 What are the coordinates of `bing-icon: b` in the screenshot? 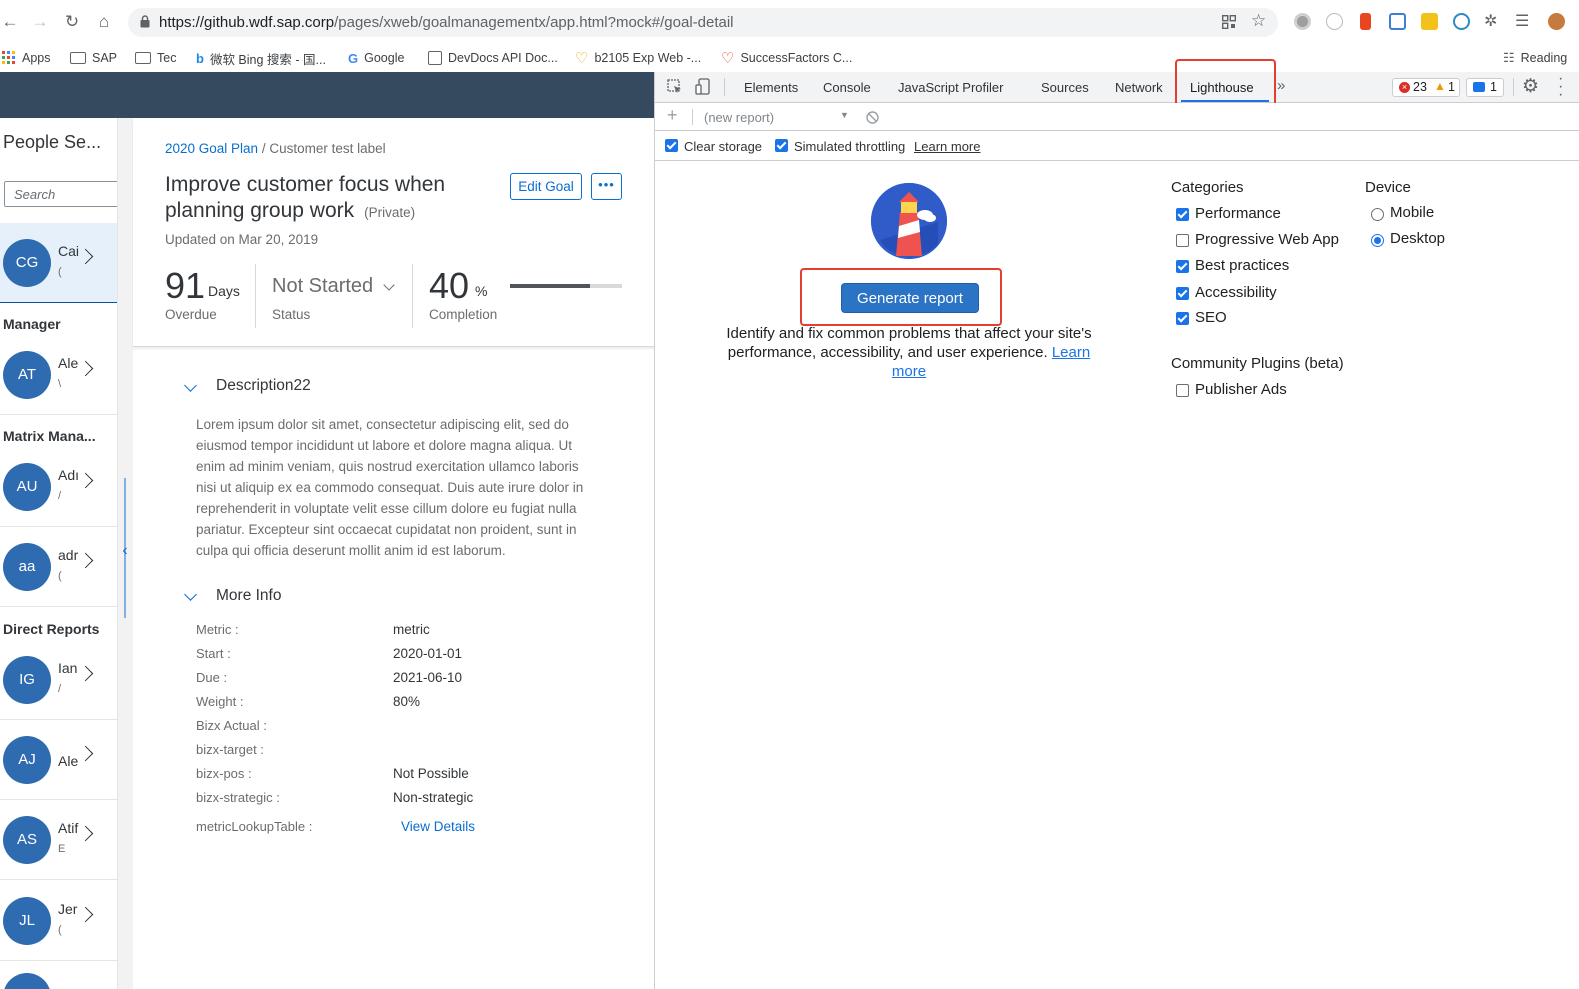 It's located at (200, 58).